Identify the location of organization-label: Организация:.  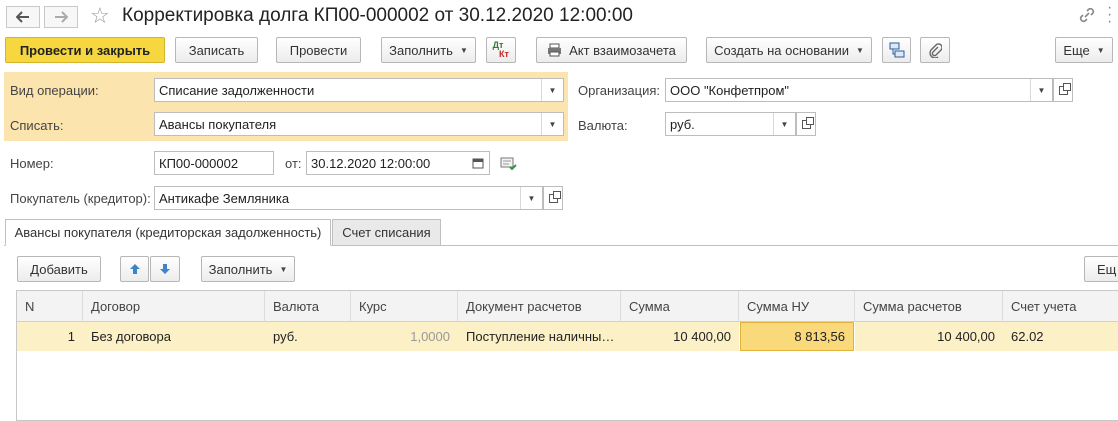
(619, 90).